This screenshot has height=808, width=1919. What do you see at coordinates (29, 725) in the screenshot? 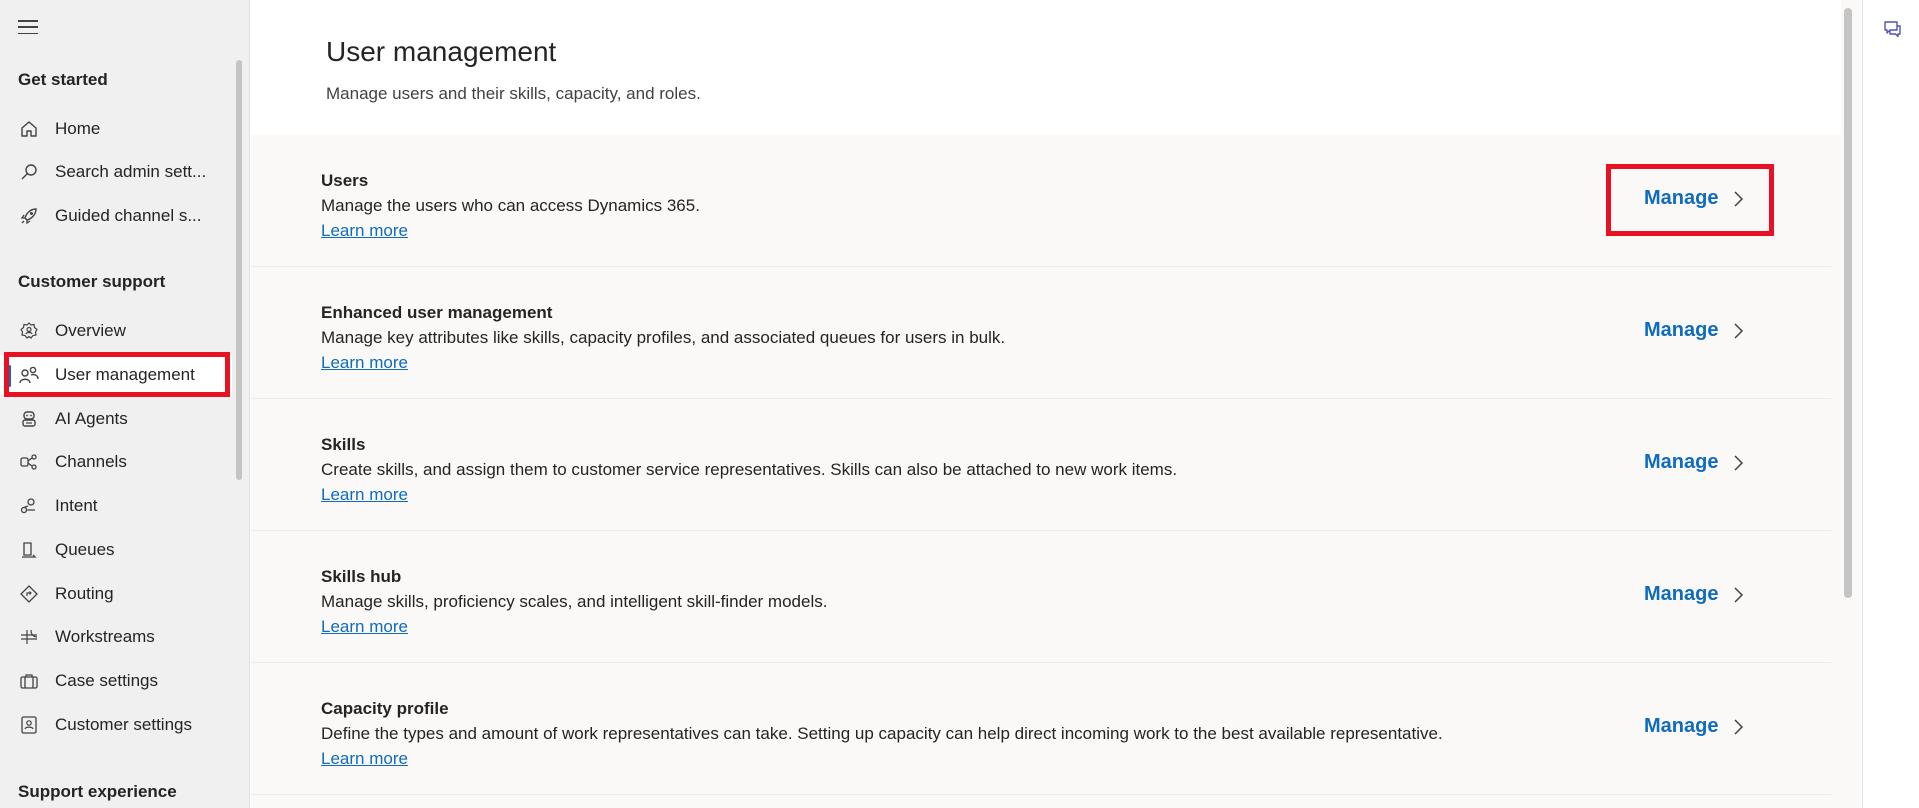
I see `contact-card-icon` at bounding box center [29, 725].